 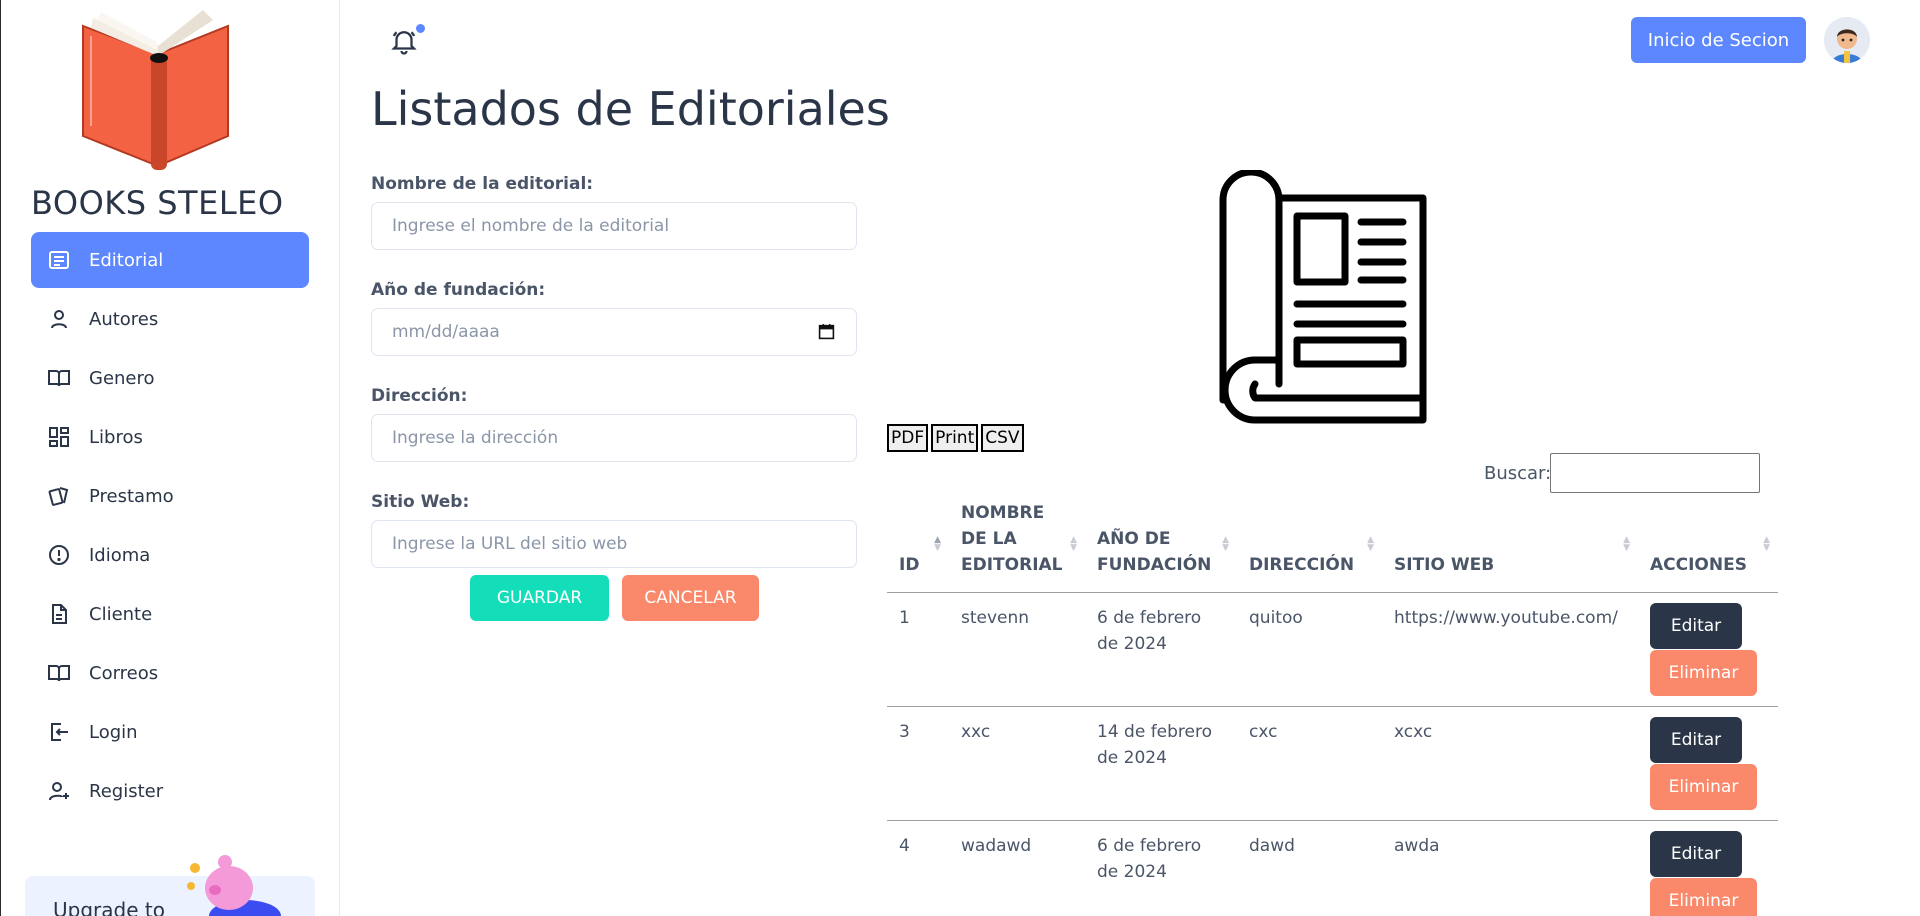 I want to click on year-label: Año de fundación:, so click(x=458, y=290).